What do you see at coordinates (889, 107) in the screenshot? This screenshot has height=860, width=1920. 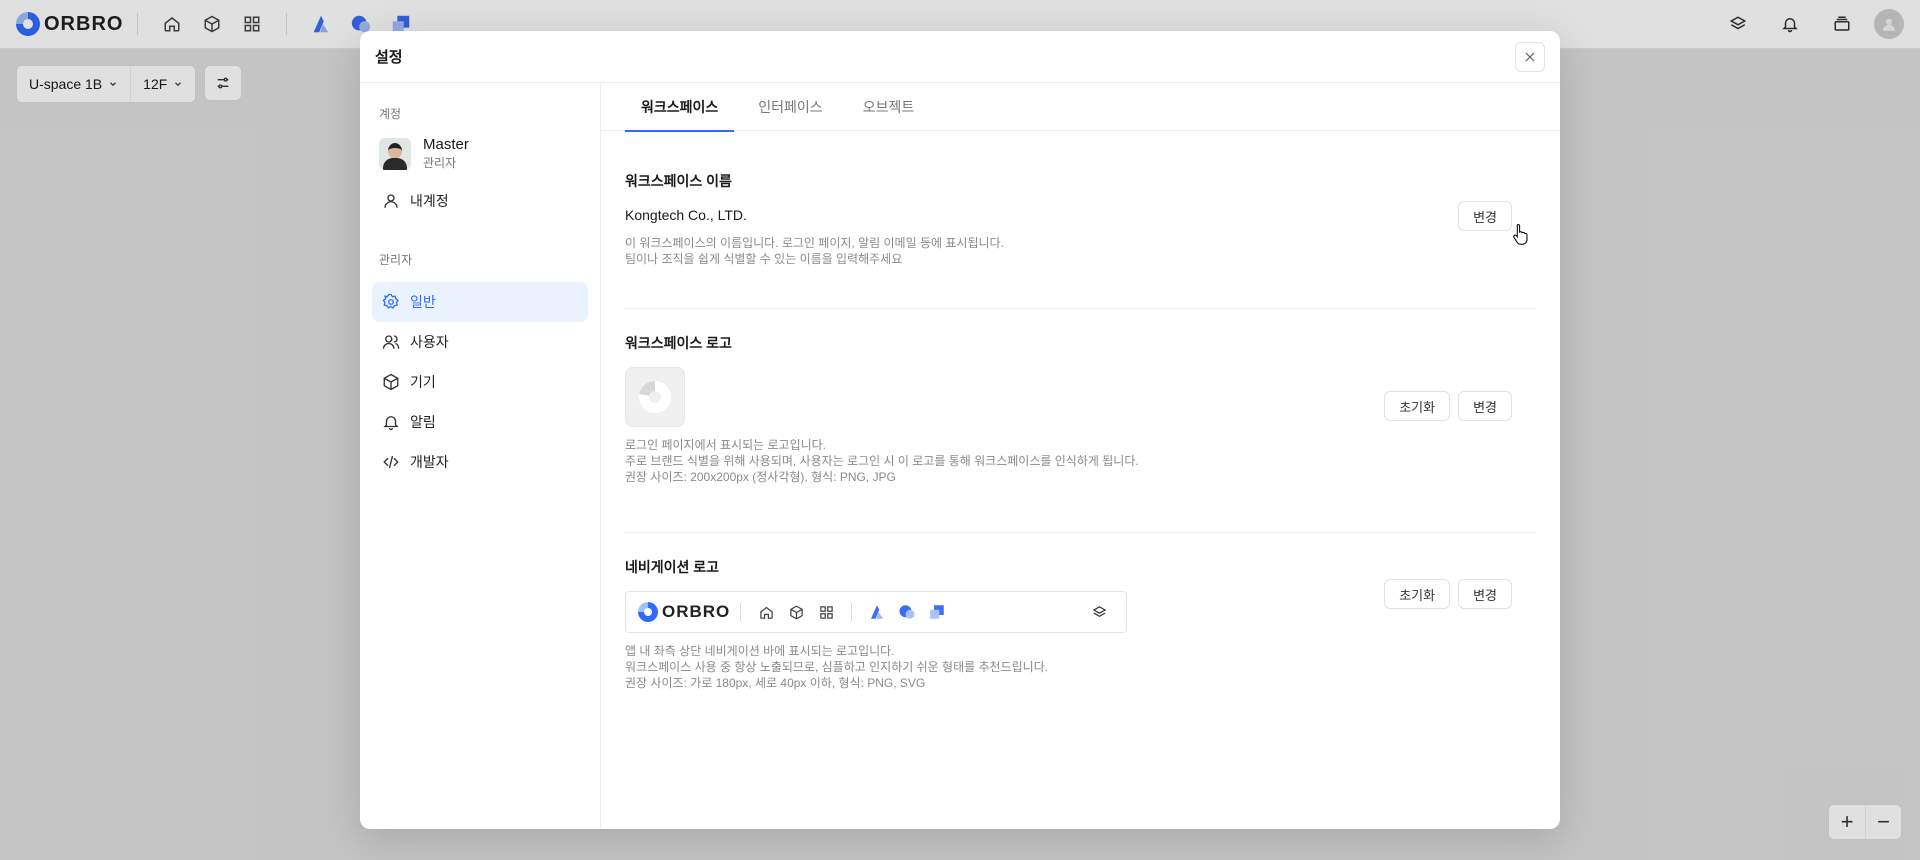 I see `tab-object: 오브젝트` at bounding box center [889, 107].